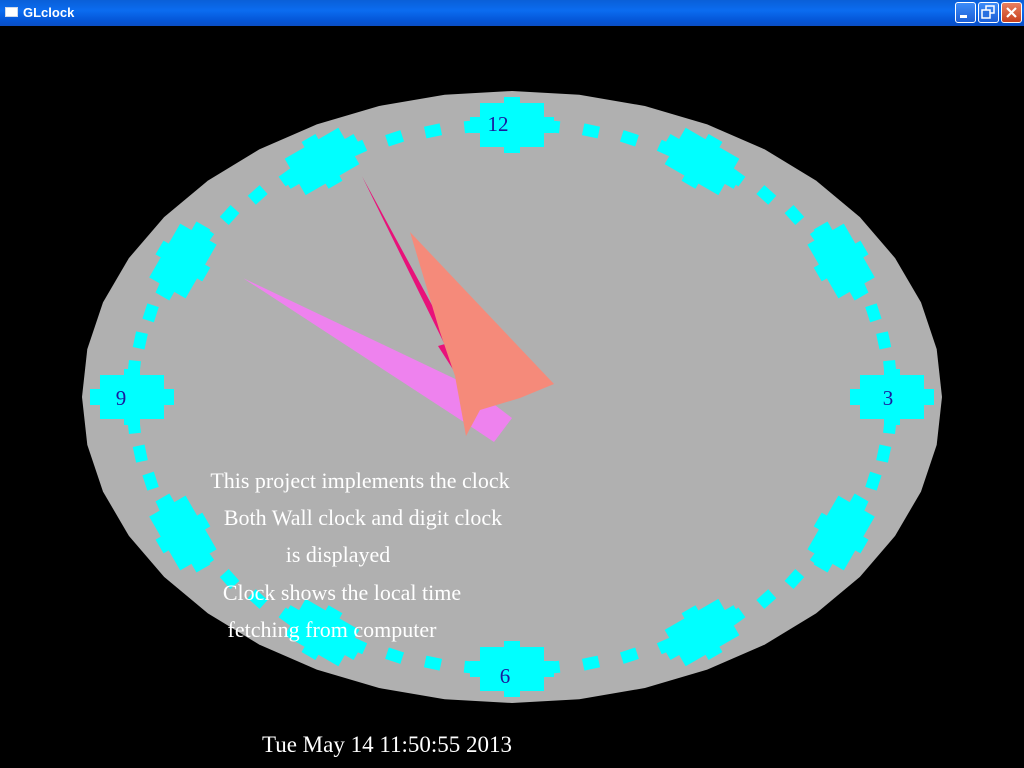  I want to click on numeral-9: 9, so click(121, 398).